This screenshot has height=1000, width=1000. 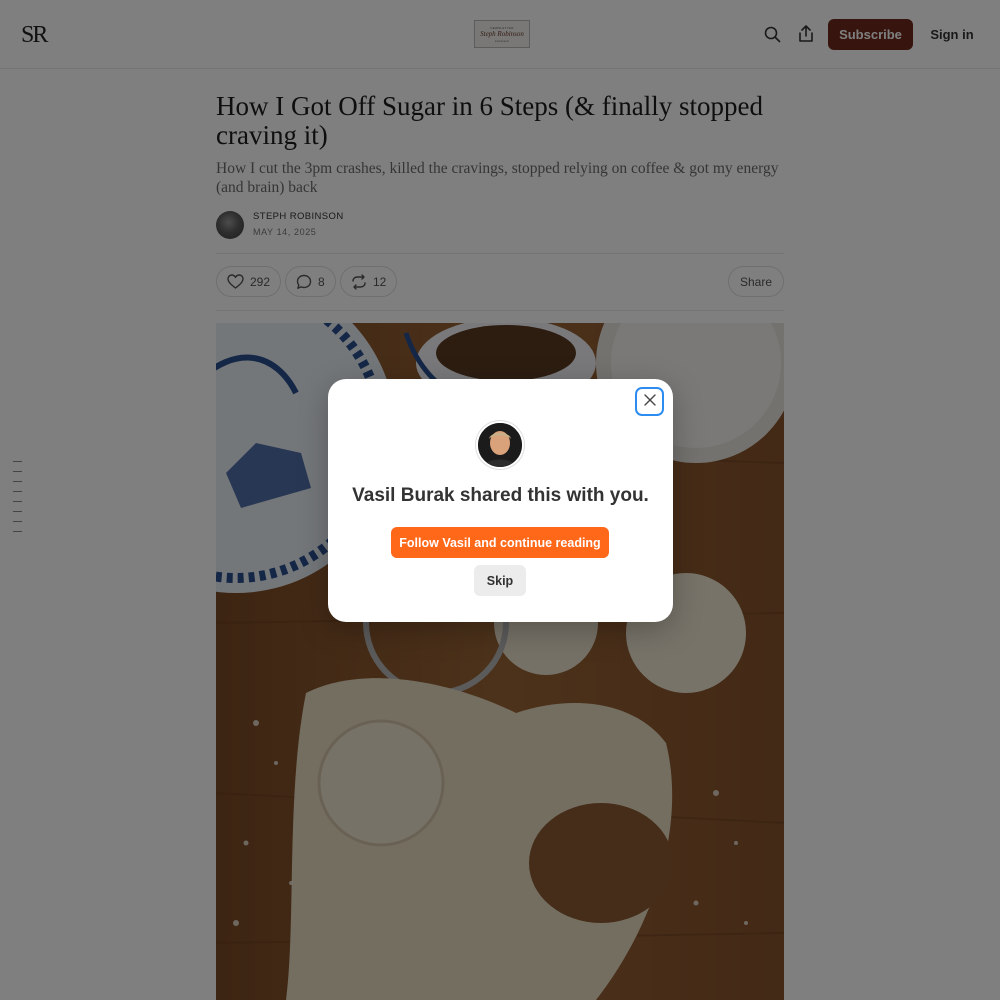 I want to click on close-button, so click(x=649, y=401).